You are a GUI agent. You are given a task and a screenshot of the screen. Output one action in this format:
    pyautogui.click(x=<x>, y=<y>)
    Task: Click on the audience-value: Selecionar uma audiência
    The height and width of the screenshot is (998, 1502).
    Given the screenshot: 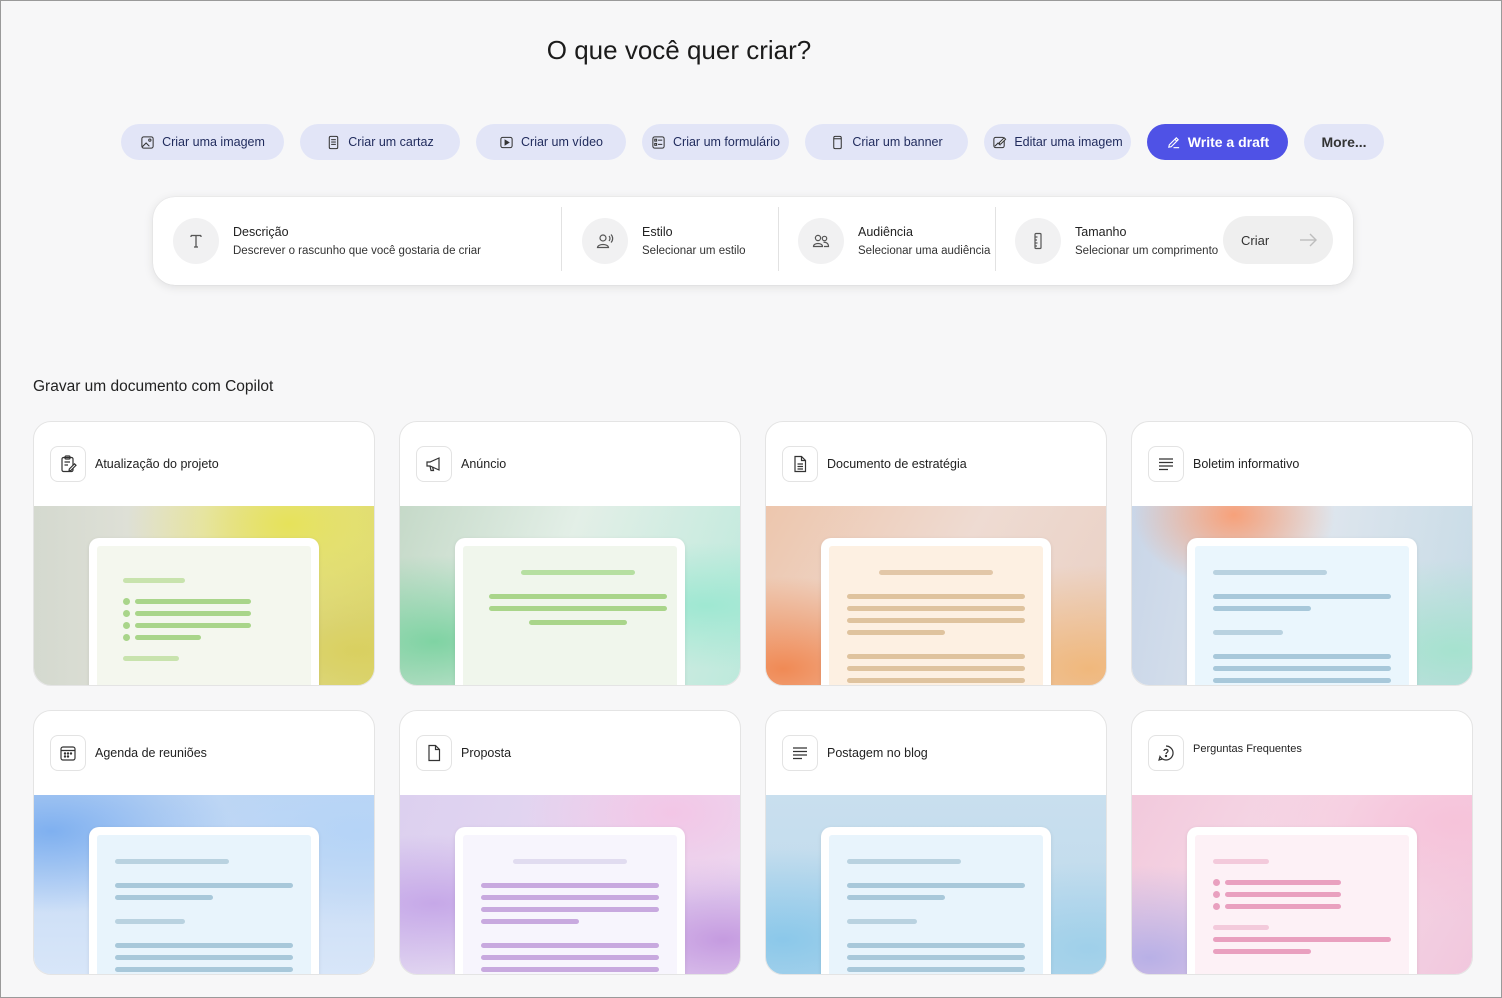 What is the action you would take?
    pyautogui.click(x=924, y=251)
    